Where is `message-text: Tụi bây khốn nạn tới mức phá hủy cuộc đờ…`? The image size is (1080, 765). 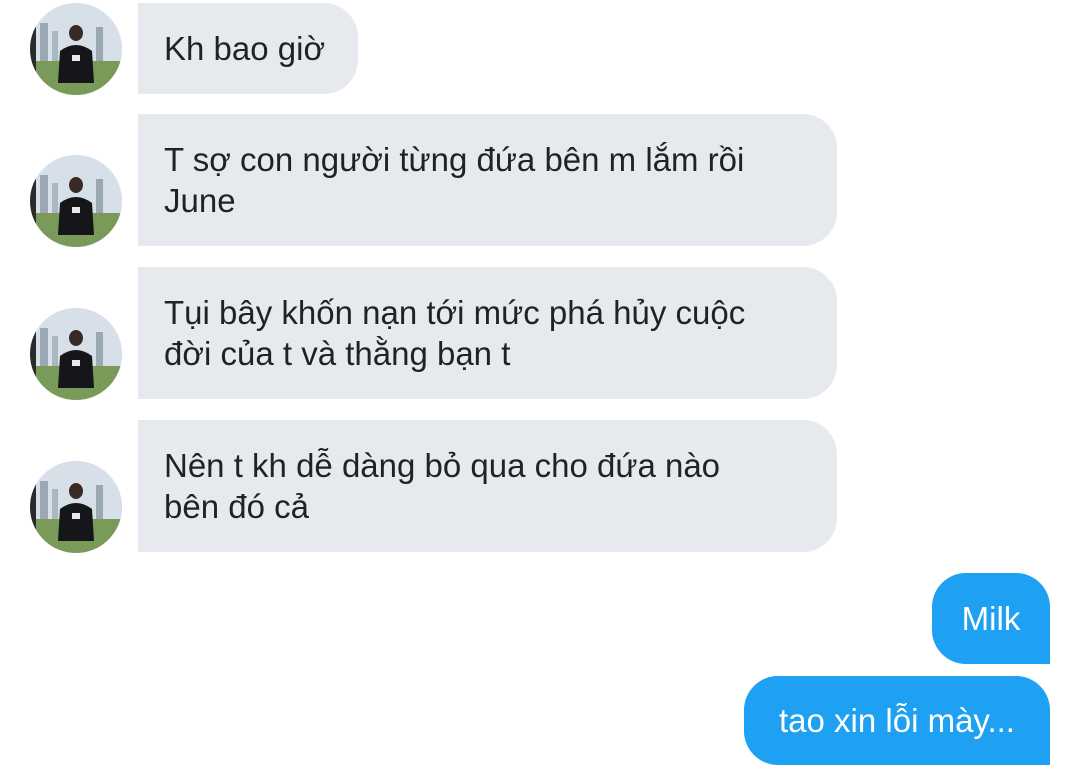 message-text: Tụi bây khốn nạn tới mức phá hủy cuộc đờ… is located at coordinates (455, 333).